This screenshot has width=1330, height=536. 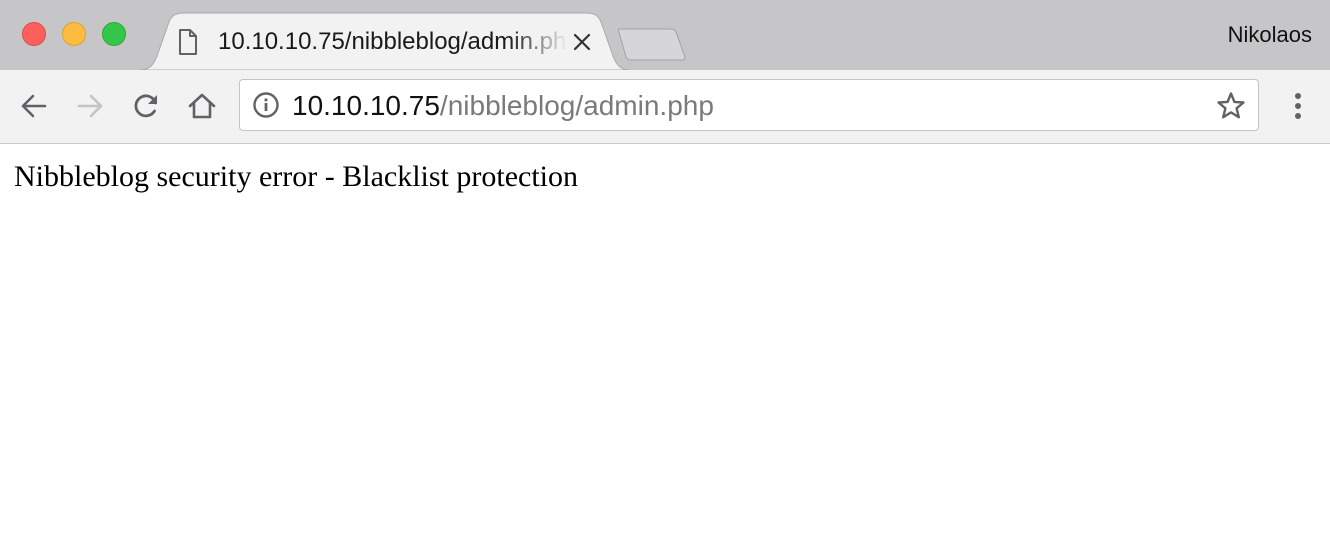 I want to click on url-host: 10.10.10.75, so click(x=366, y=105).